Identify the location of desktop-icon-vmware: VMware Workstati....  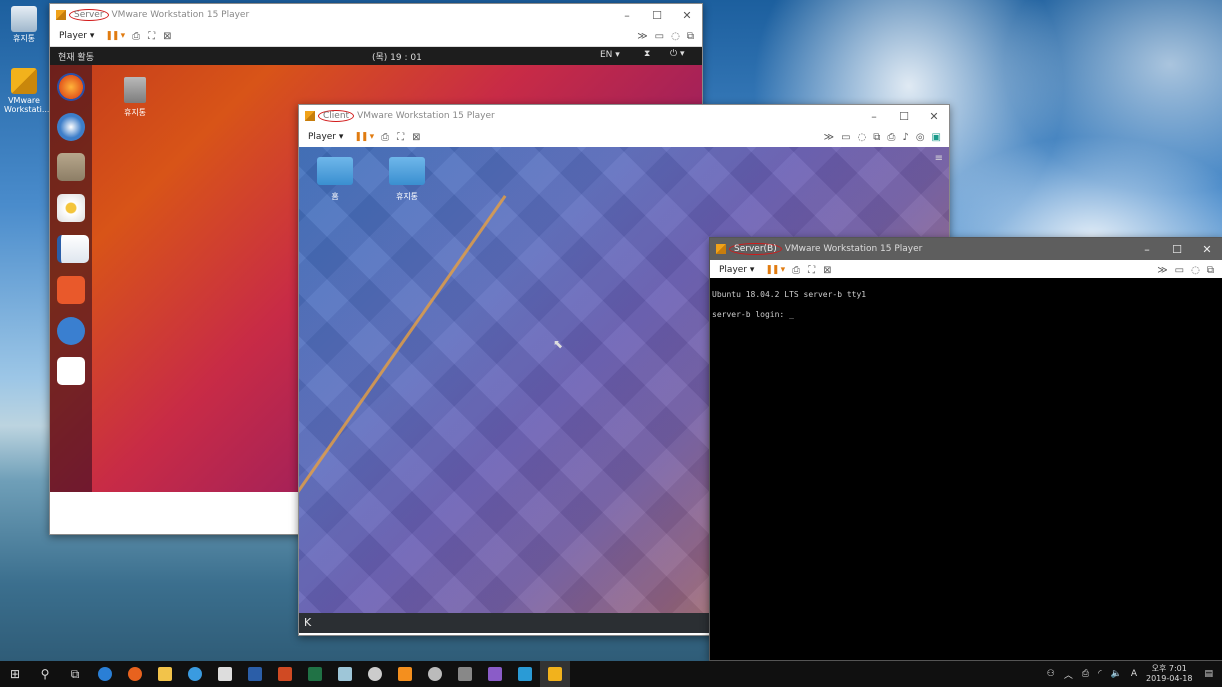
(26, 91).